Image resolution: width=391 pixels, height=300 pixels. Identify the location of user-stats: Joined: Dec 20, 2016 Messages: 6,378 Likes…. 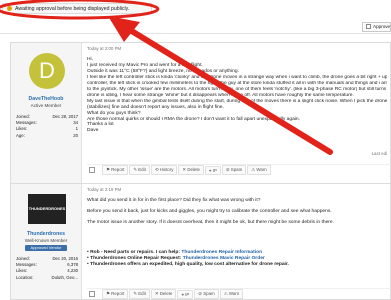
(47, 268).